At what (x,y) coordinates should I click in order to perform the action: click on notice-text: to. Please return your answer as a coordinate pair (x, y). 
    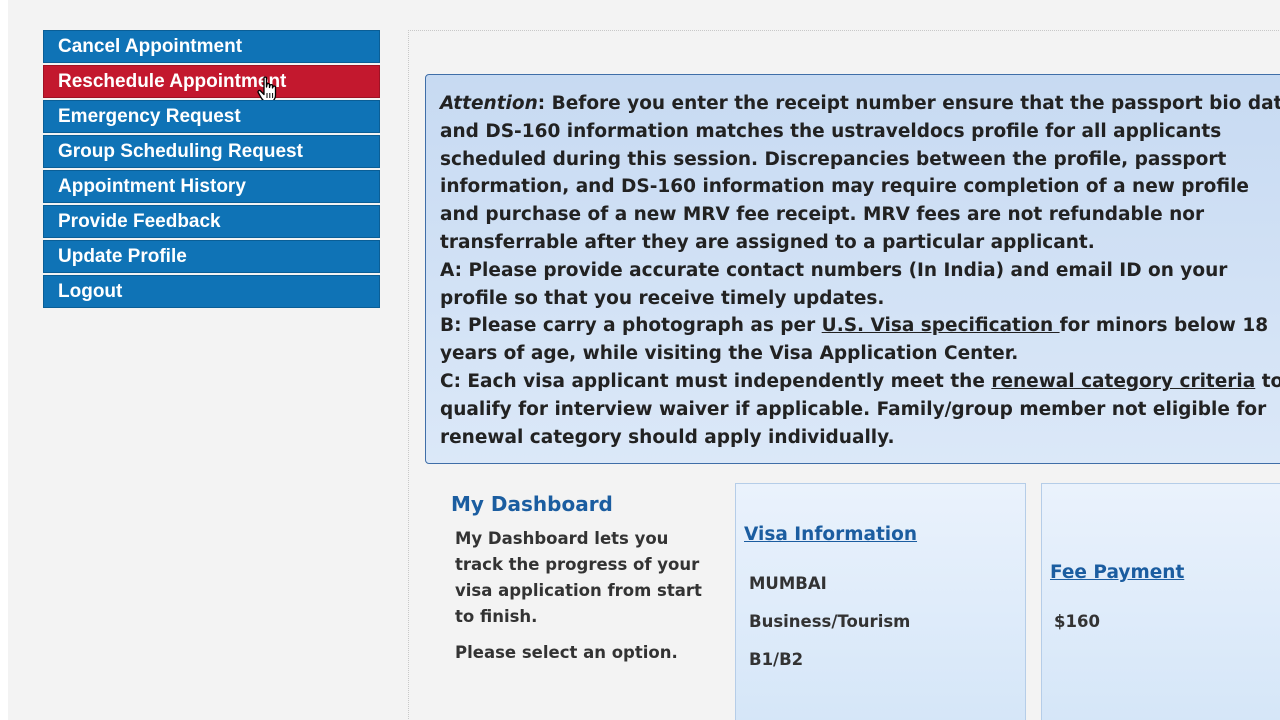
    Looking at the image, I should click on (1270, 381).